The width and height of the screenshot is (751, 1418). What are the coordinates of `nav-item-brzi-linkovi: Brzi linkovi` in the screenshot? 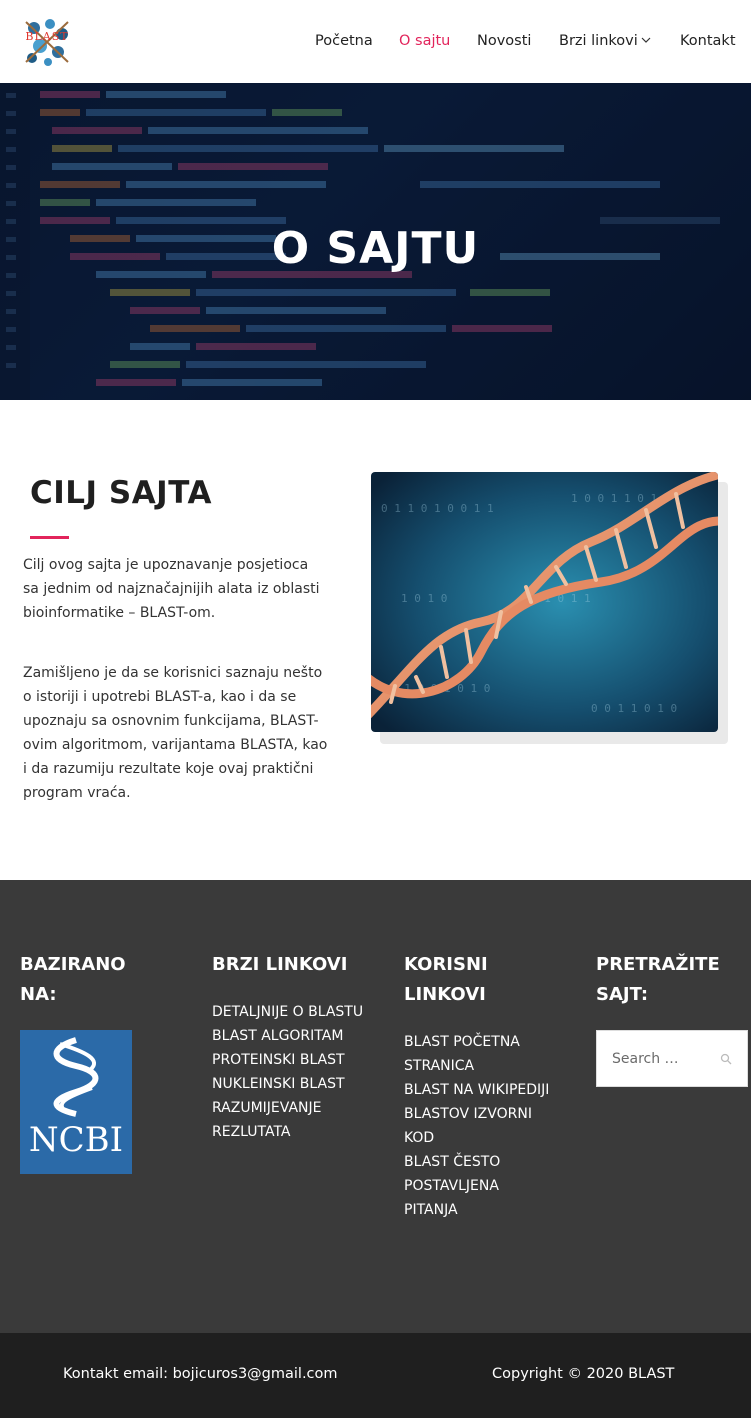 It's located at (598, 41).